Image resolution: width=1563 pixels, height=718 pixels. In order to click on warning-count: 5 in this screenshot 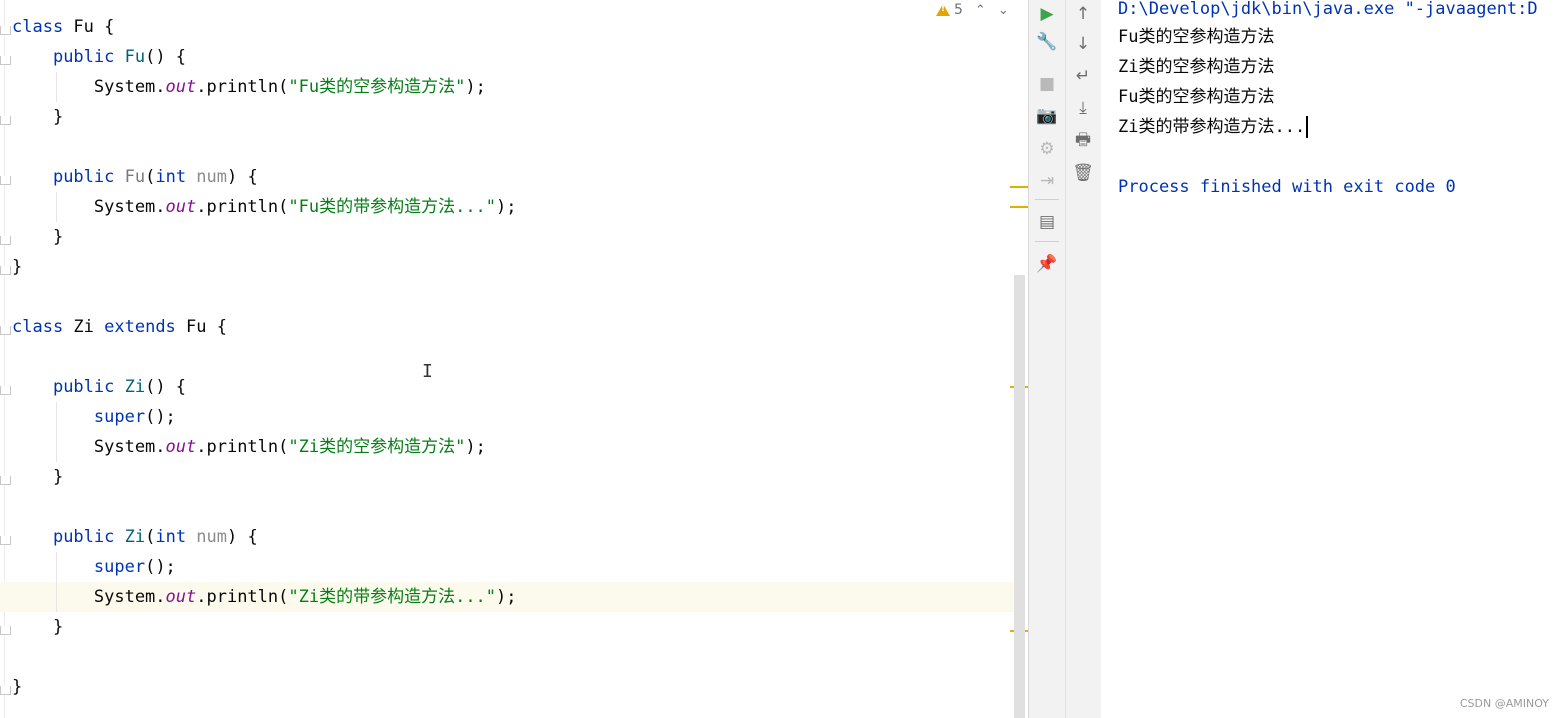, I will do `click(958, 10)`.